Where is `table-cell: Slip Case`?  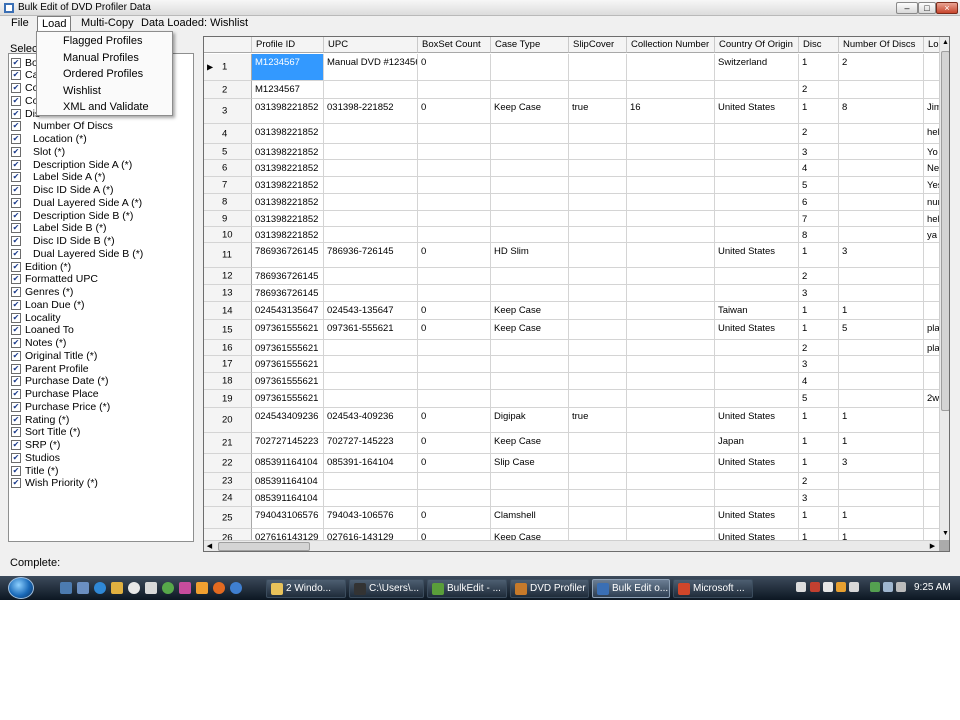 table-cell: Slip Case is located at coordinates (530, 463).